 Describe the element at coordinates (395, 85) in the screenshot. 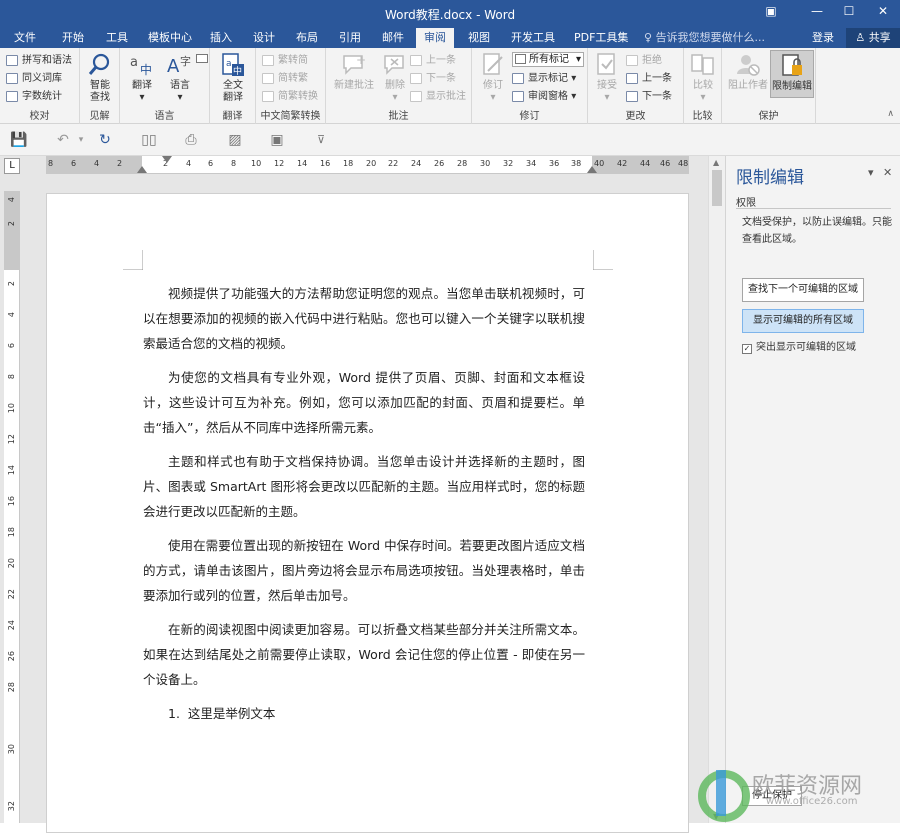

I see `delete-comment-label: 删除` at that location.